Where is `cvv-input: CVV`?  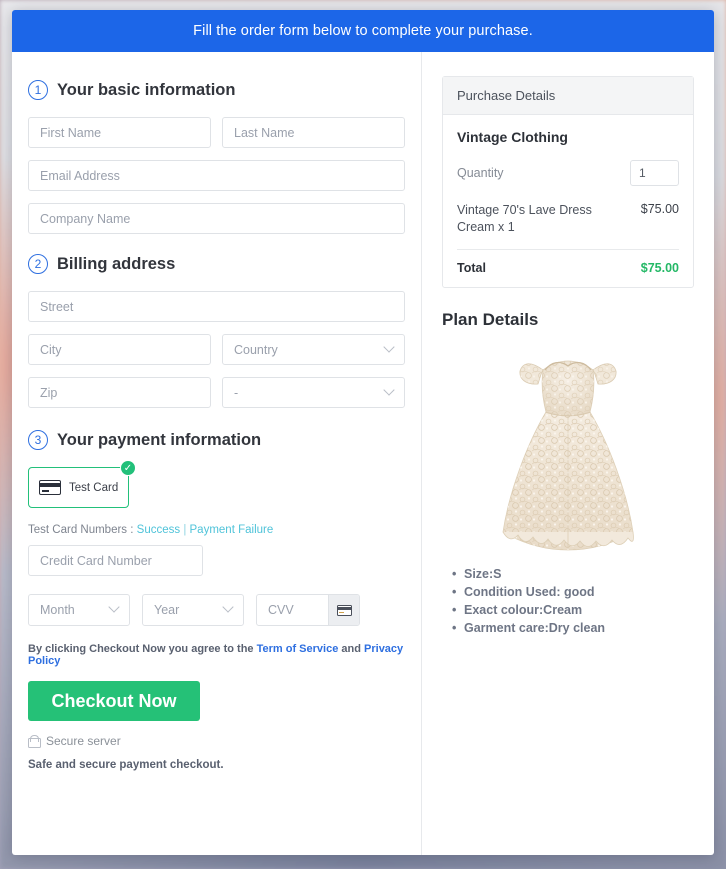
cvv-input: CVV is located at coordinates (292, 610).